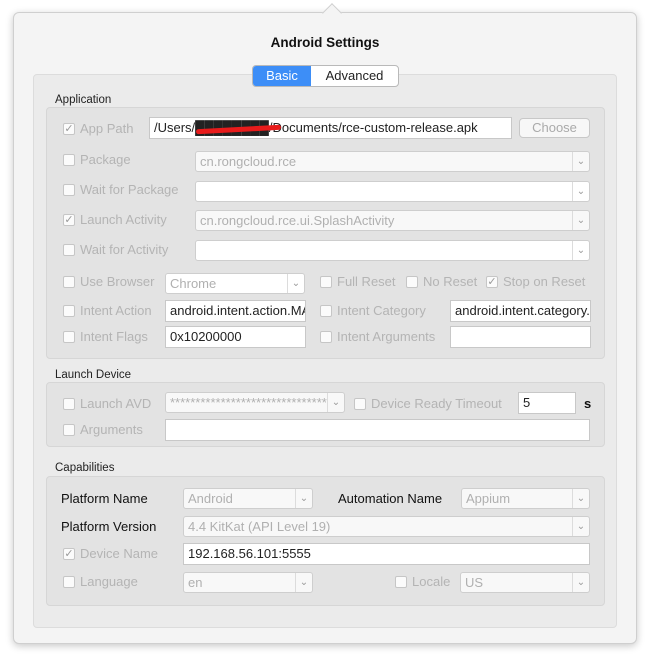 This screenshot has width=649, height=656. What do you see at coordinates (525, 582) in the screenshot?
I see `locale-combo: US ⌄` at bounding box center [525, 582].